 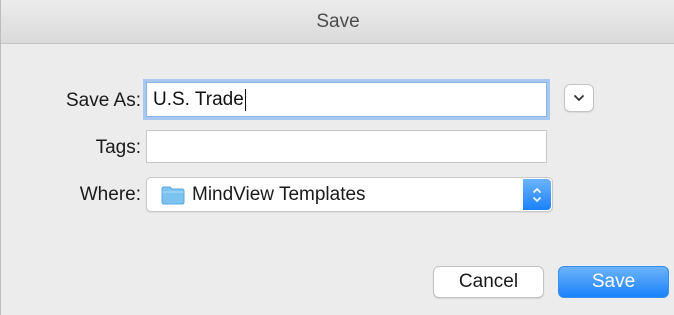 I want to click on chevron-down-icon, so click(x=579, y=98).